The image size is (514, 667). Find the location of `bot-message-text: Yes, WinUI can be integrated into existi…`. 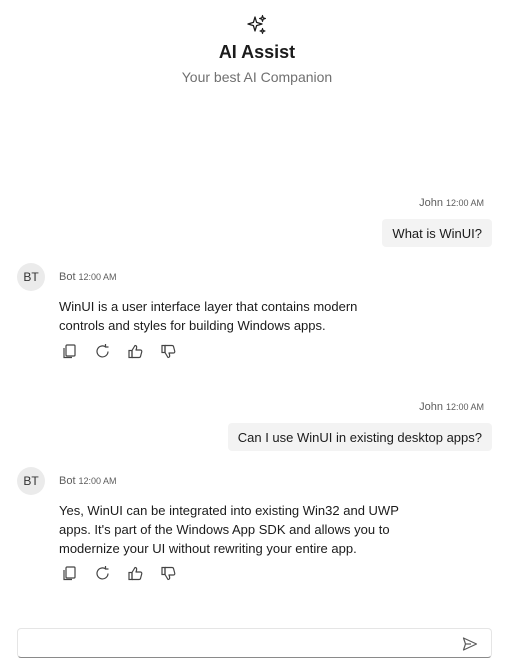

bot-message-text: Yes, WinUI can be integrated into existi… is located at coordinates (229, 529).